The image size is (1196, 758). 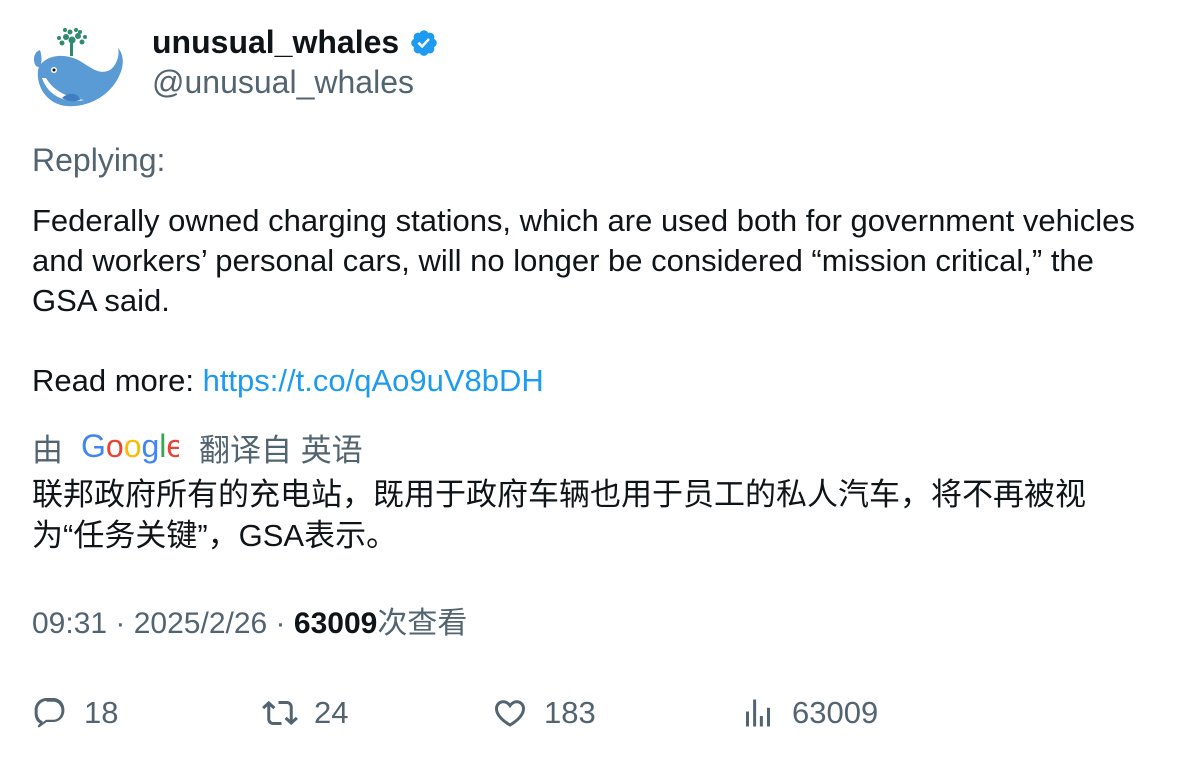 What do you see at coordinates (200, 623) in the screenshot?
I see `tweet-date: 2025/2/26` at bounding box center [200, 623].